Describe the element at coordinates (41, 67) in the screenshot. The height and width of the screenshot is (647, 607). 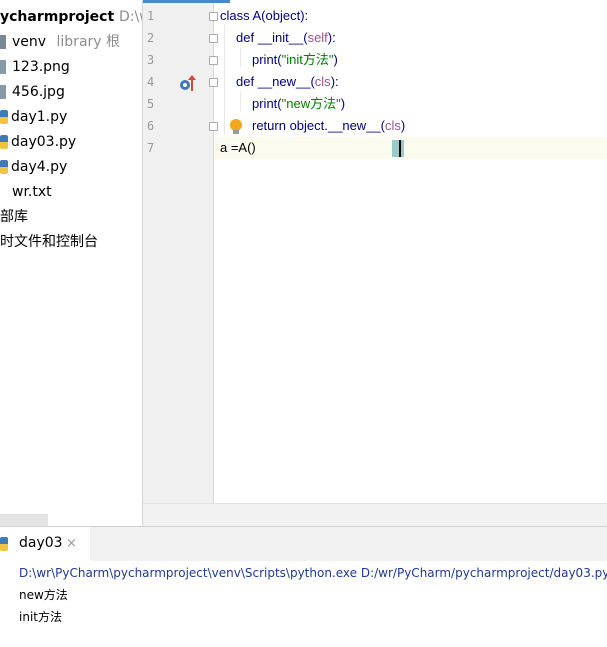
I see `tree-item-label: 123.png` at that location.